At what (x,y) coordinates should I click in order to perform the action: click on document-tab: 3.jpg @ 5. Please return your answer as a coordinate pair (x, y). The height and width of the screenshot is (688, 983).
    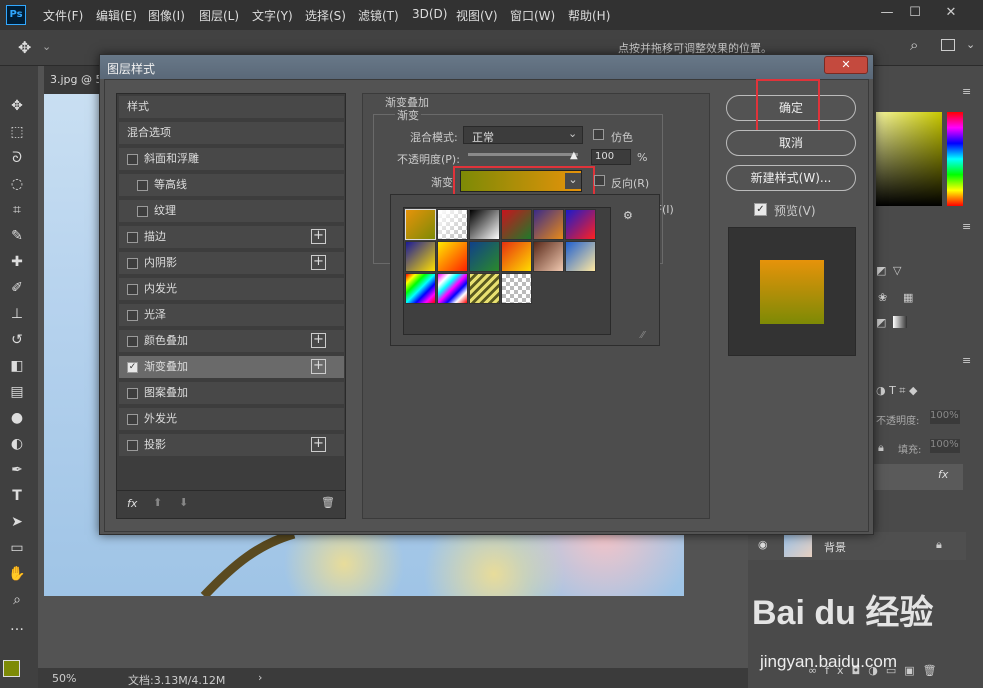
    Looking at the image, I should click on (76, 79).